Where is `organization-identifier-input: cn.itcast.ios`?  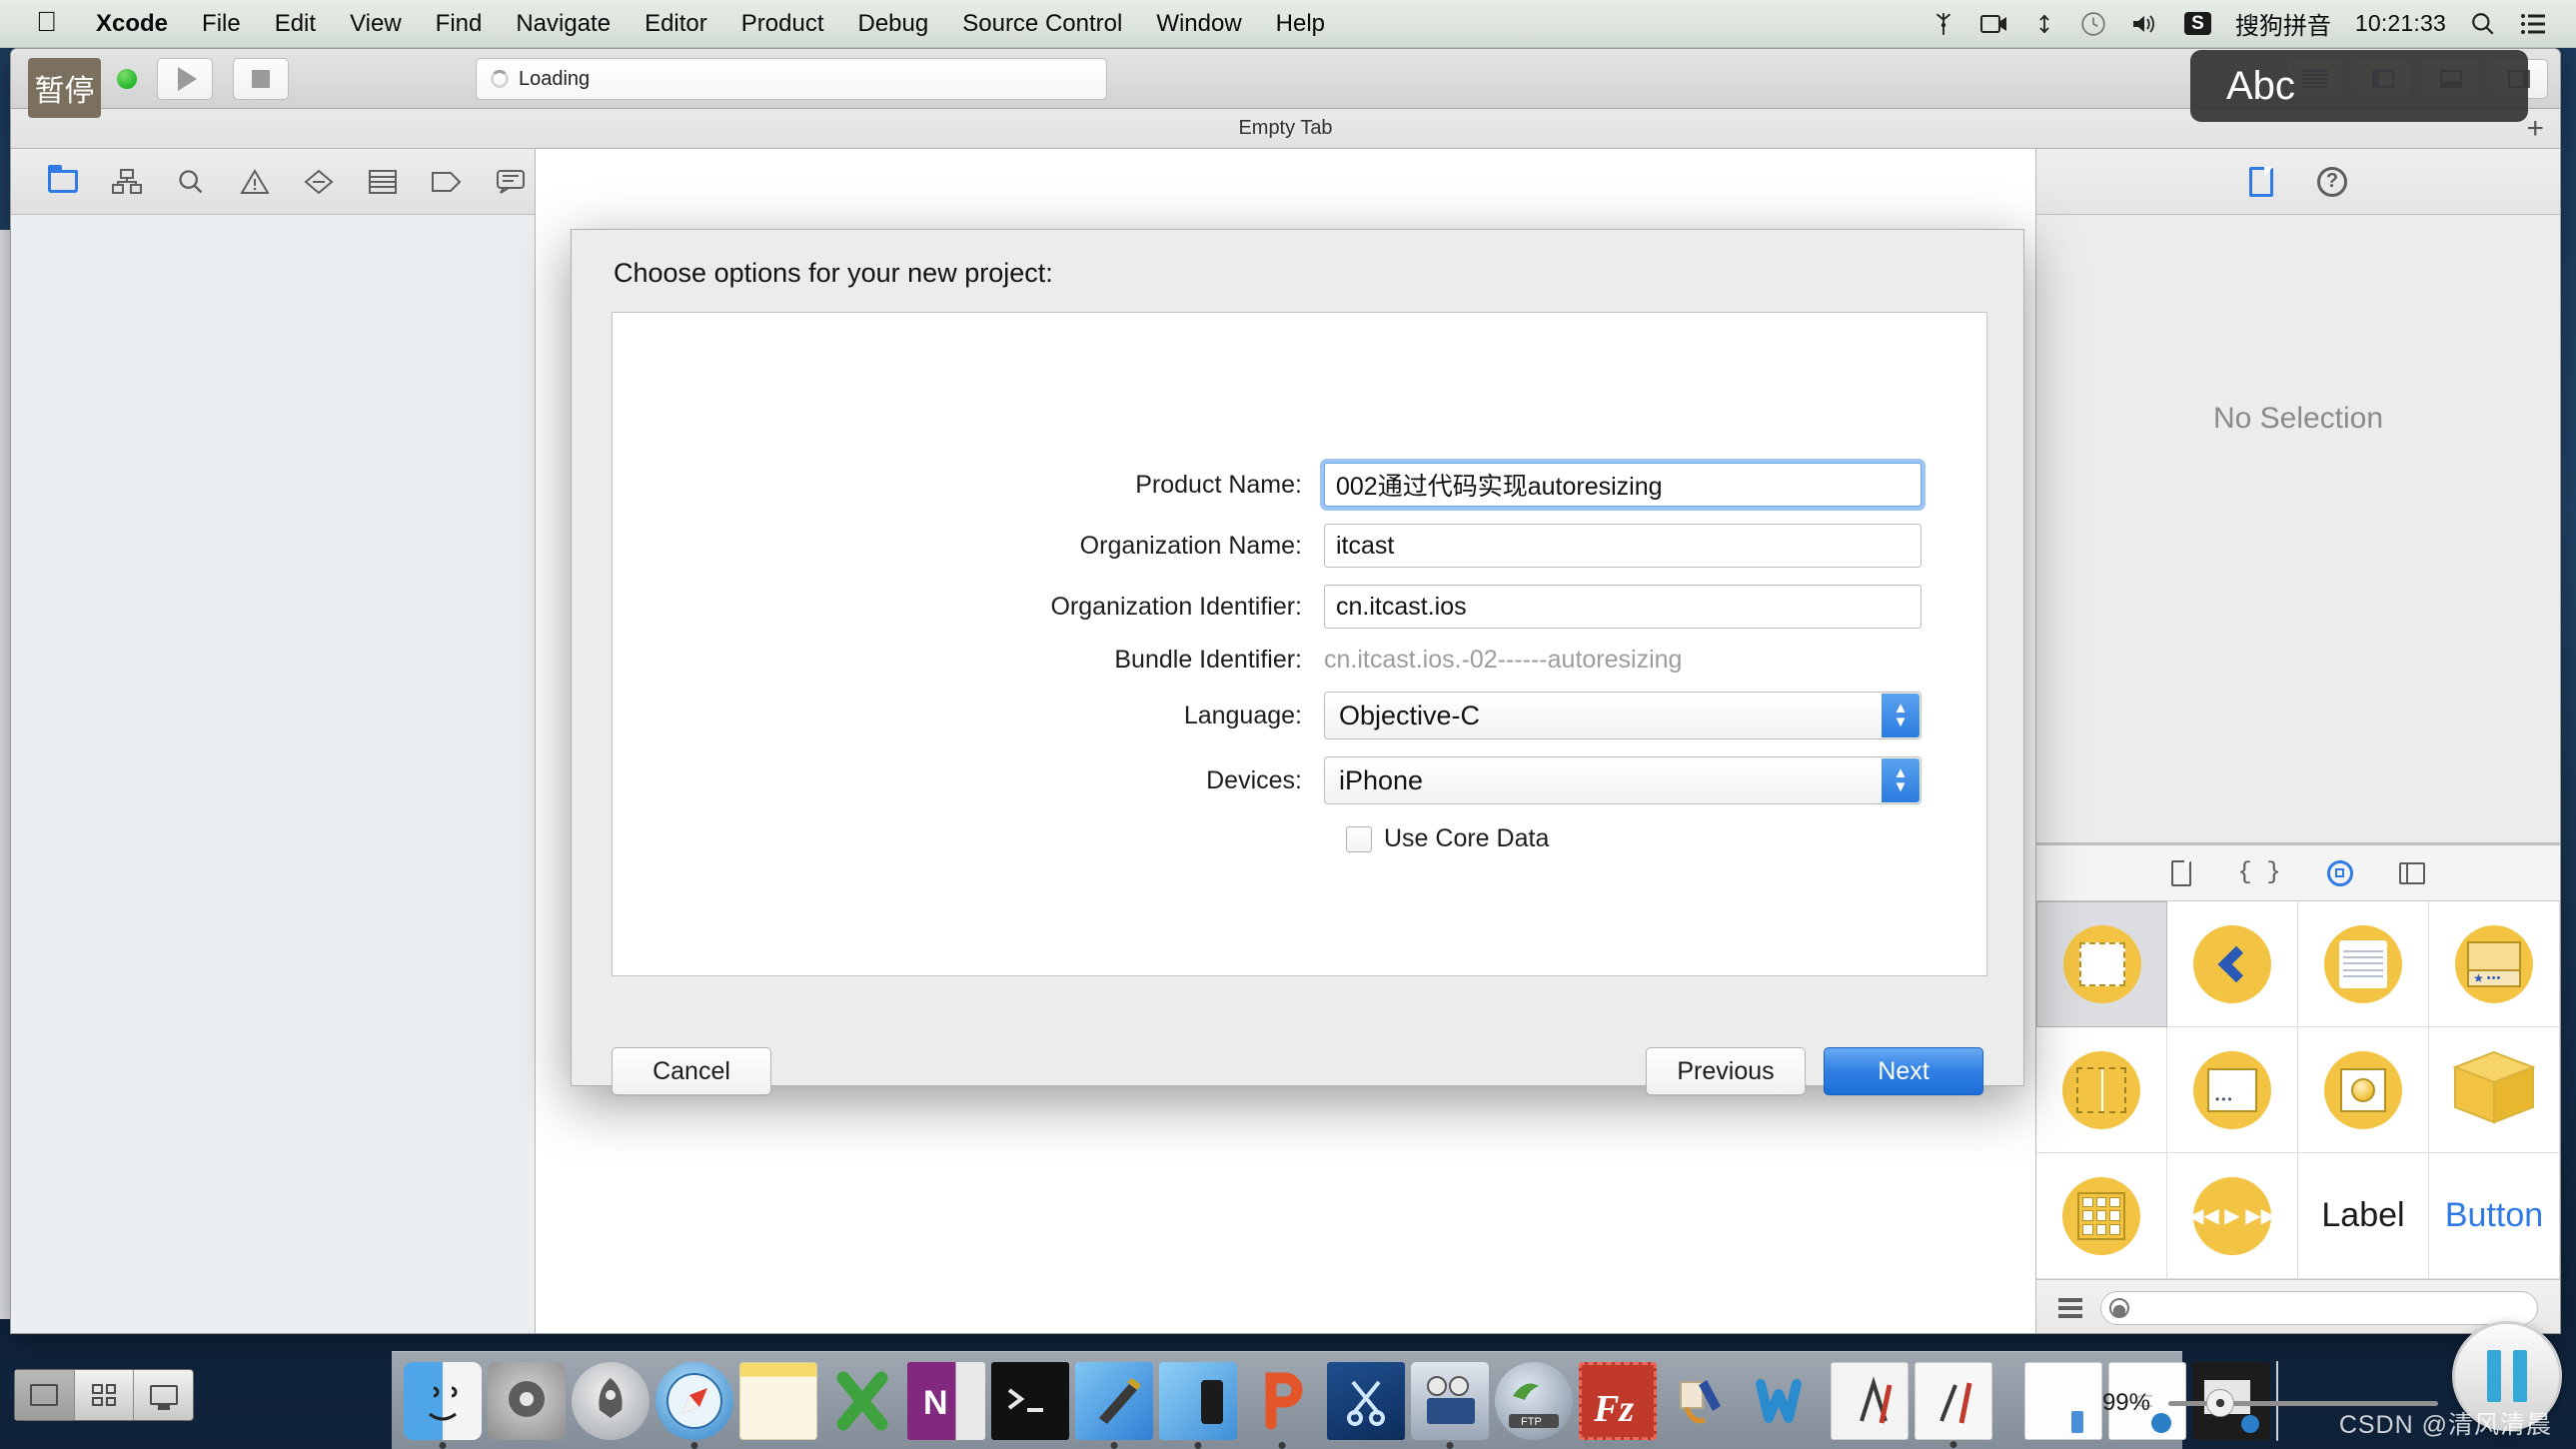 organization-identifier-input: cn.itcast.ios is located at coordinates (1623, 607).